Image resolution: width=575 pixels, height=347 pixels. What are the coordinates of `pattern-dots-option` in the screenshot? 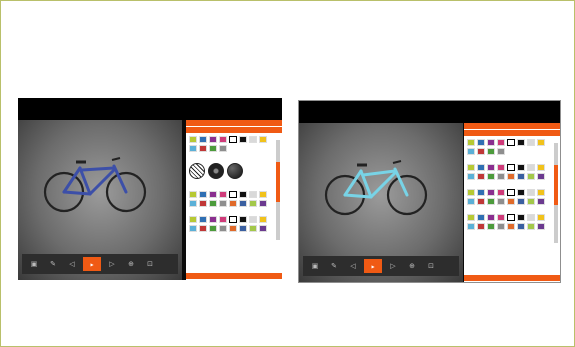 It's located at (216, 171).